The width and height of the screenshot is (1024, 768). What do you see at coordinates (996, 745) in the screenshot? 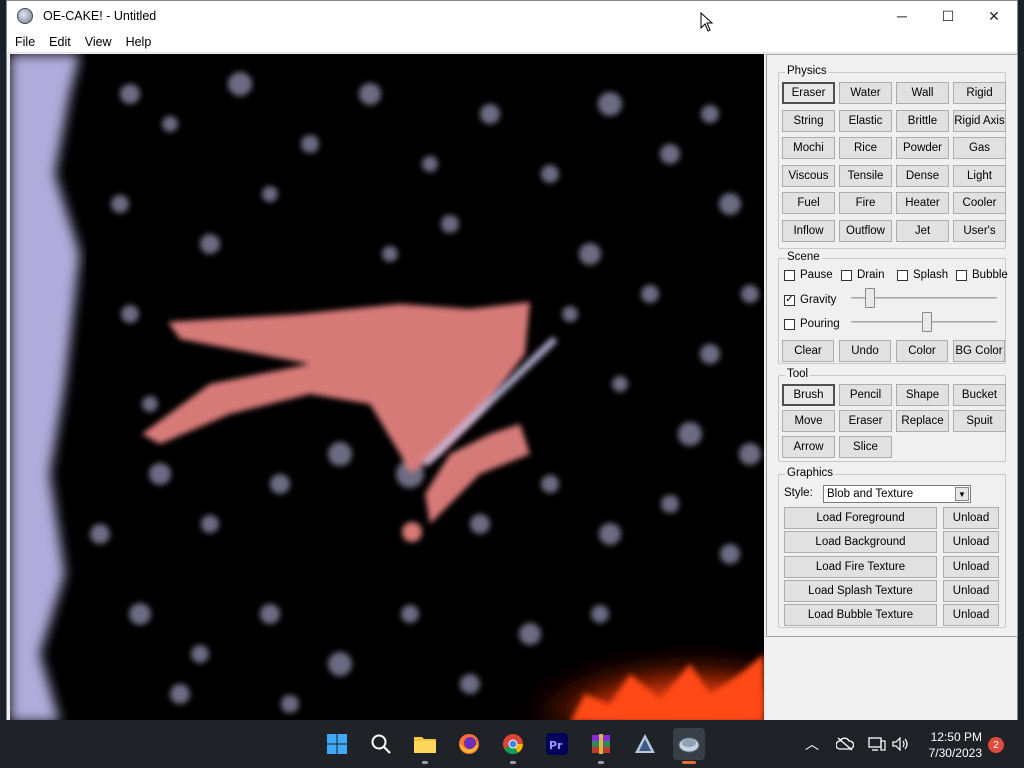
I see `notification-badge: 2` at bounding box center [996, 745].